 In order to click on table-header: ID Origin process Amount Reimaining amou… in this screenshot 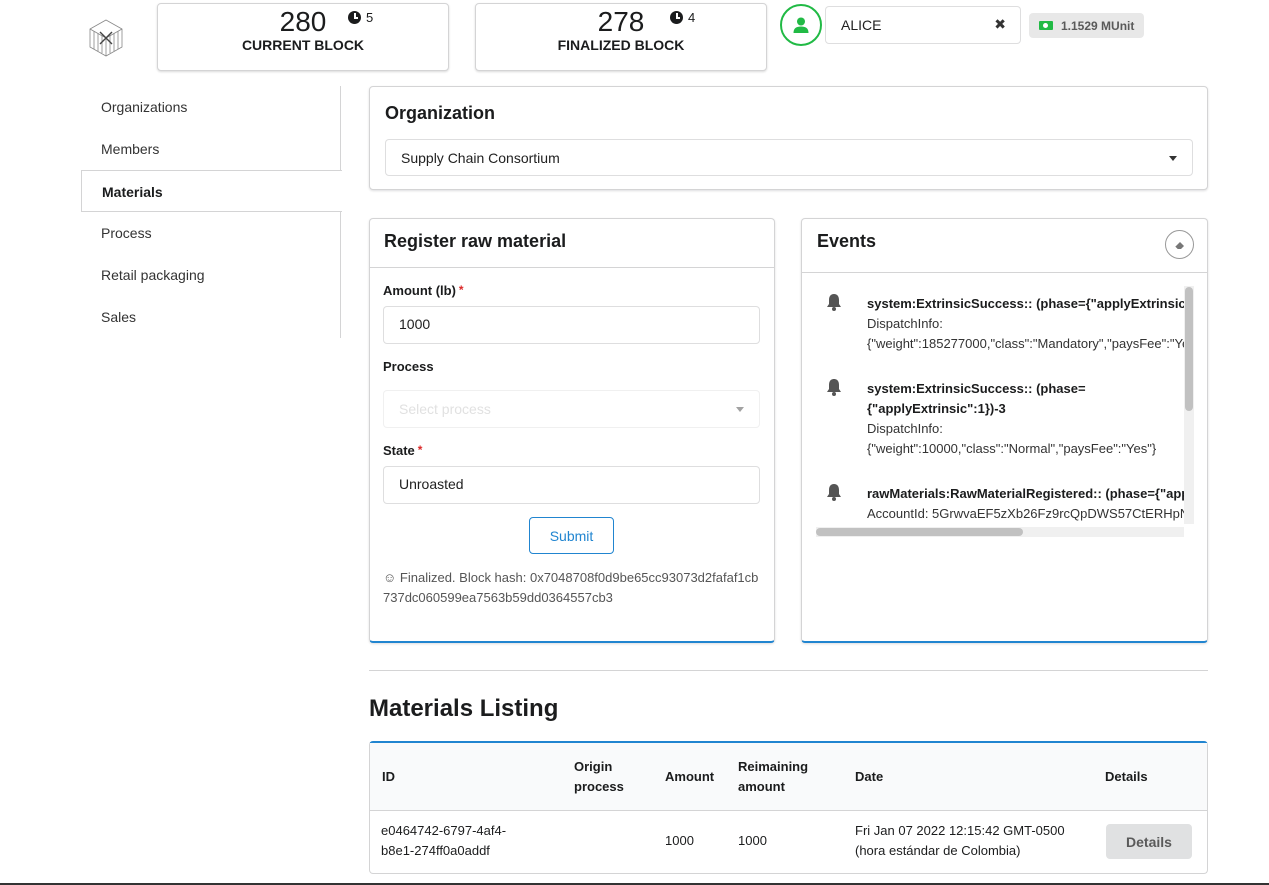, I will do `click(788, 777)`.